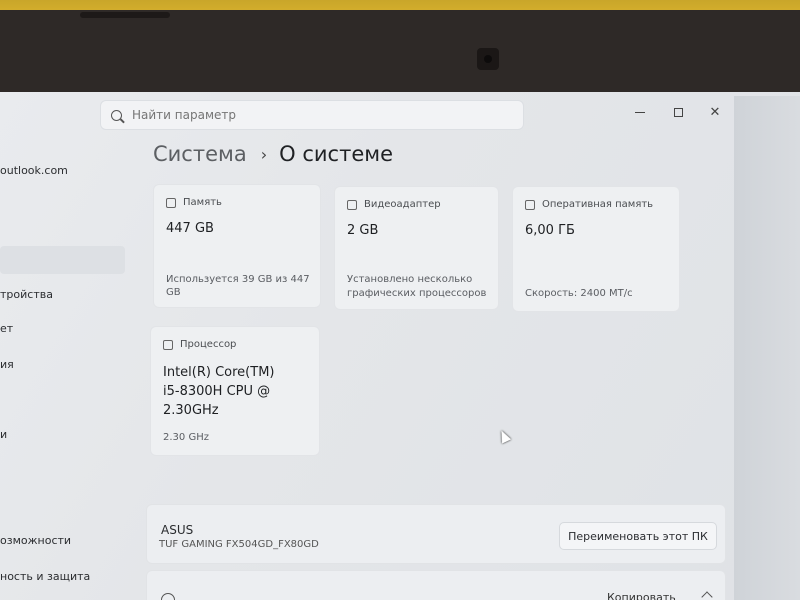 Image resolution: width=800 pixels, height=600 pixels. I want to click on storage-value: 447 GB, so click(190, 228).